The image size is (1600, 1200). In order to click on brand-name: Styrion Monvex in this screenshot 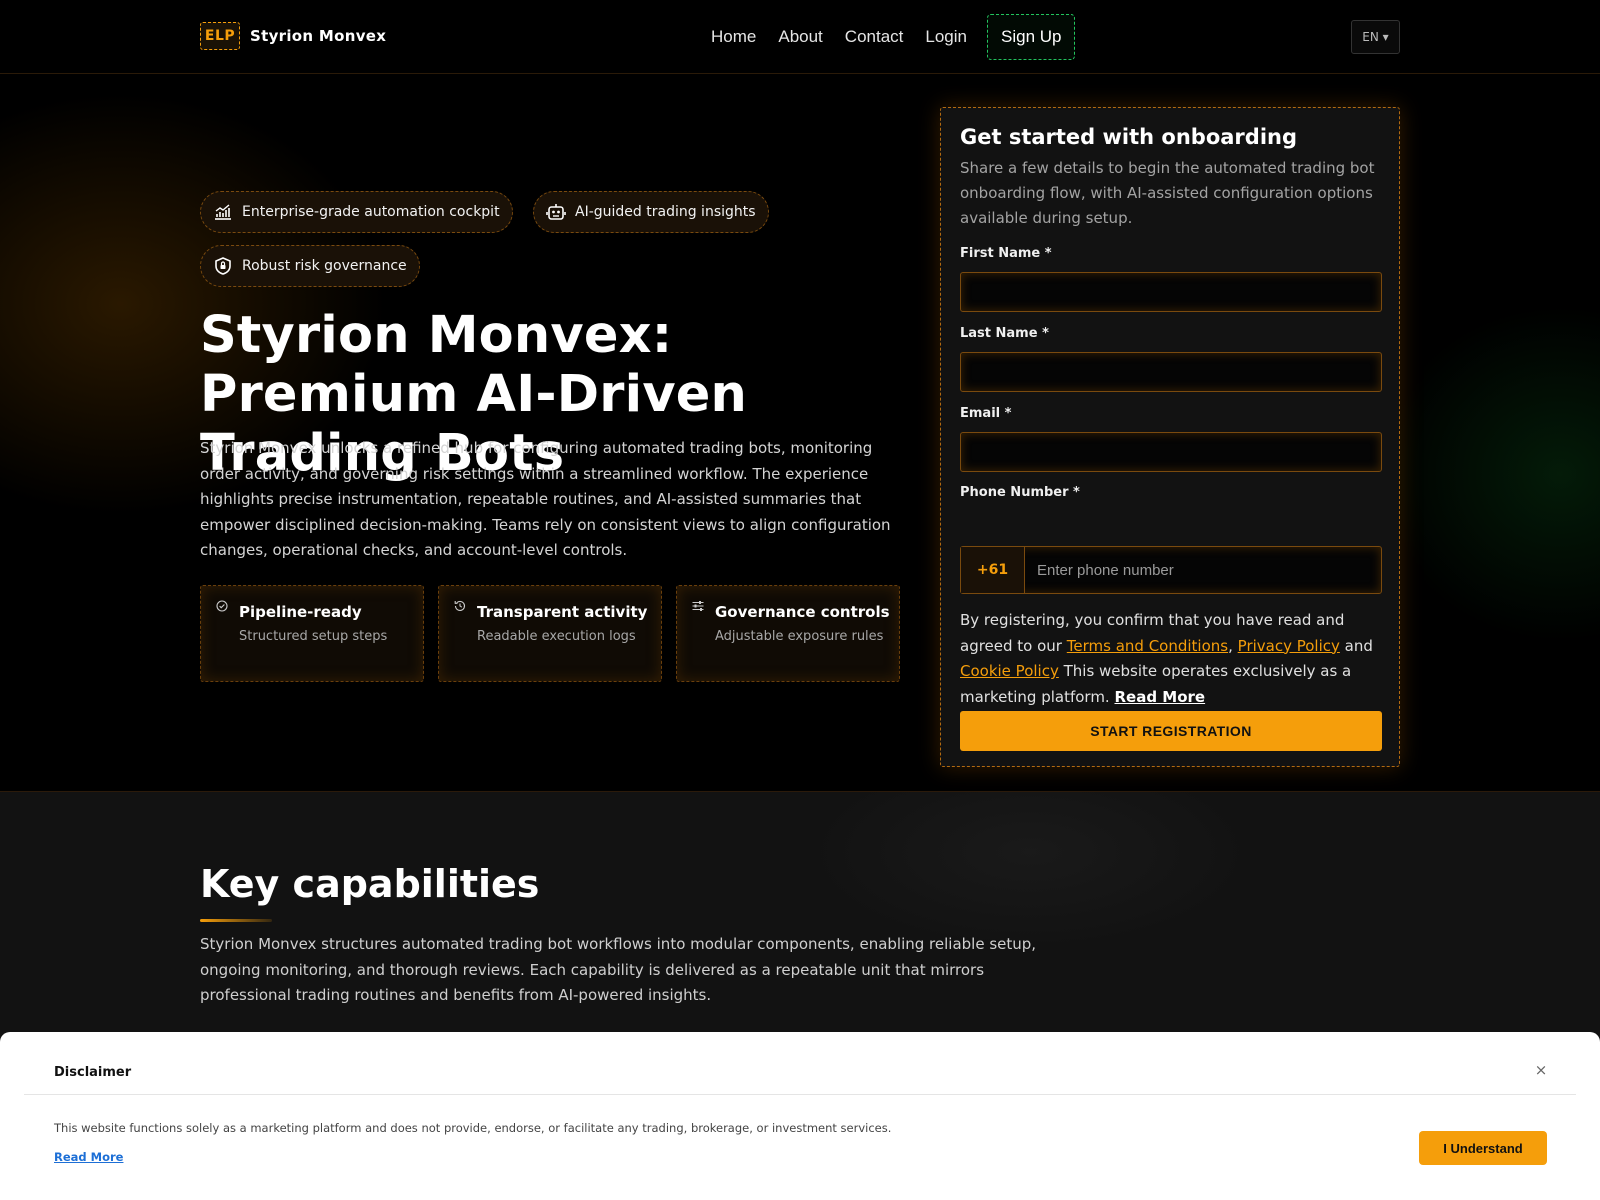, I will do `click(318, 36)`.